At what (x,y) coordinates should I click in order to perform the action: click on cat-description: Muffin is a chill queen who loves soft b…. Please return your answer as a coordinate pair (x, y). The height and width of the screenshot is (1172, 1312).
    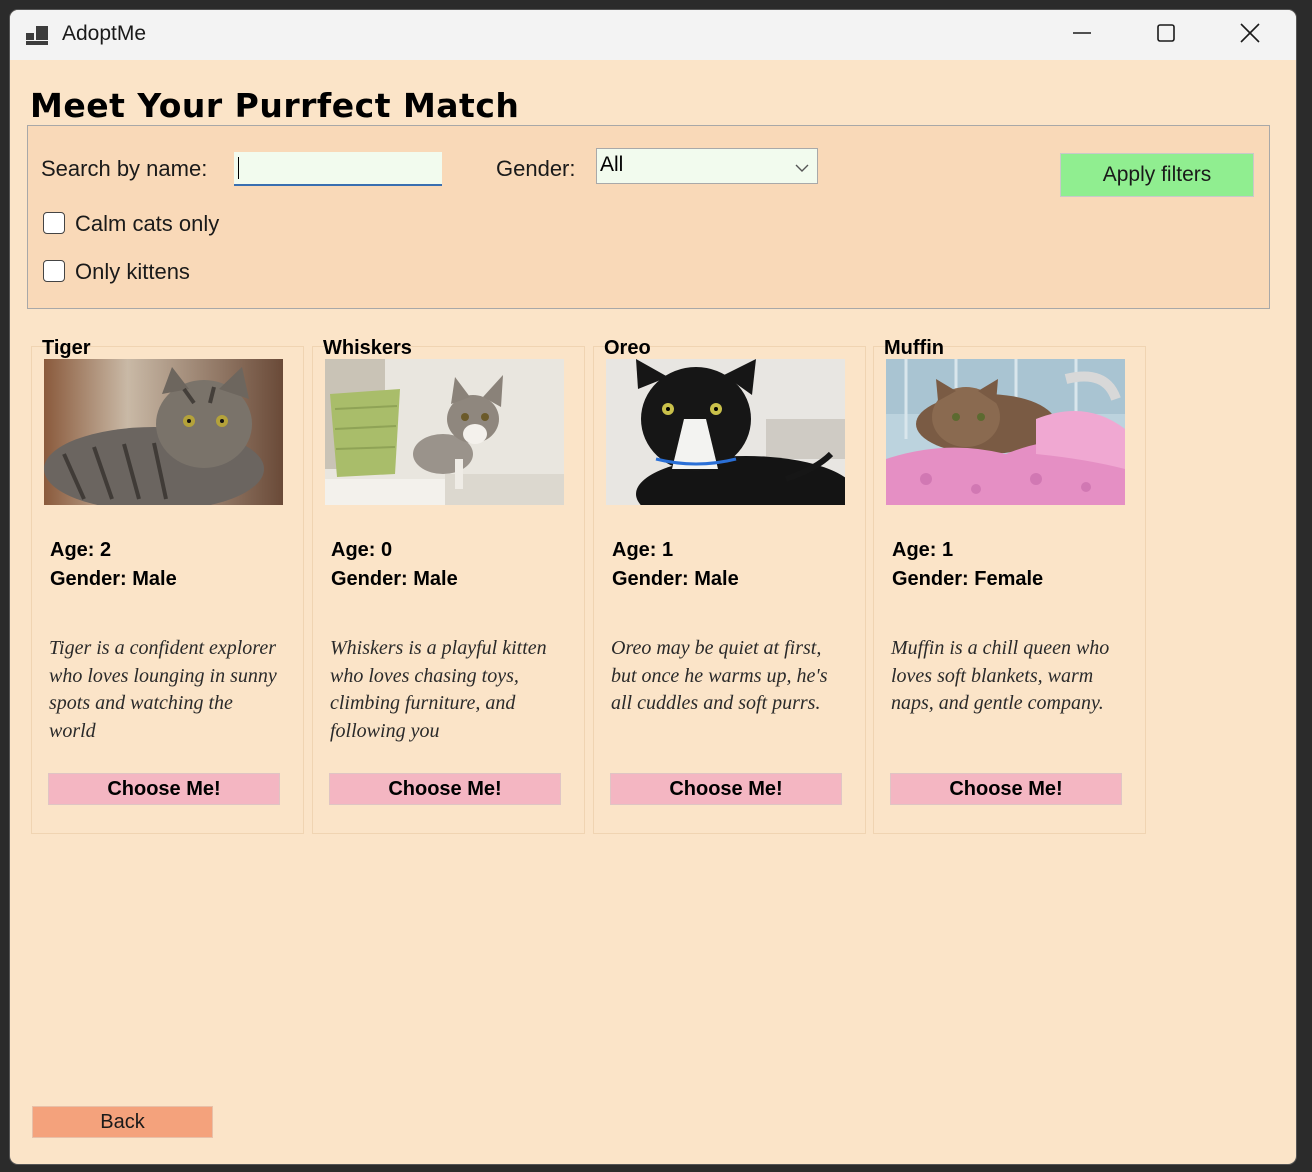
    Looking at the image, I should click on (1000, 675).